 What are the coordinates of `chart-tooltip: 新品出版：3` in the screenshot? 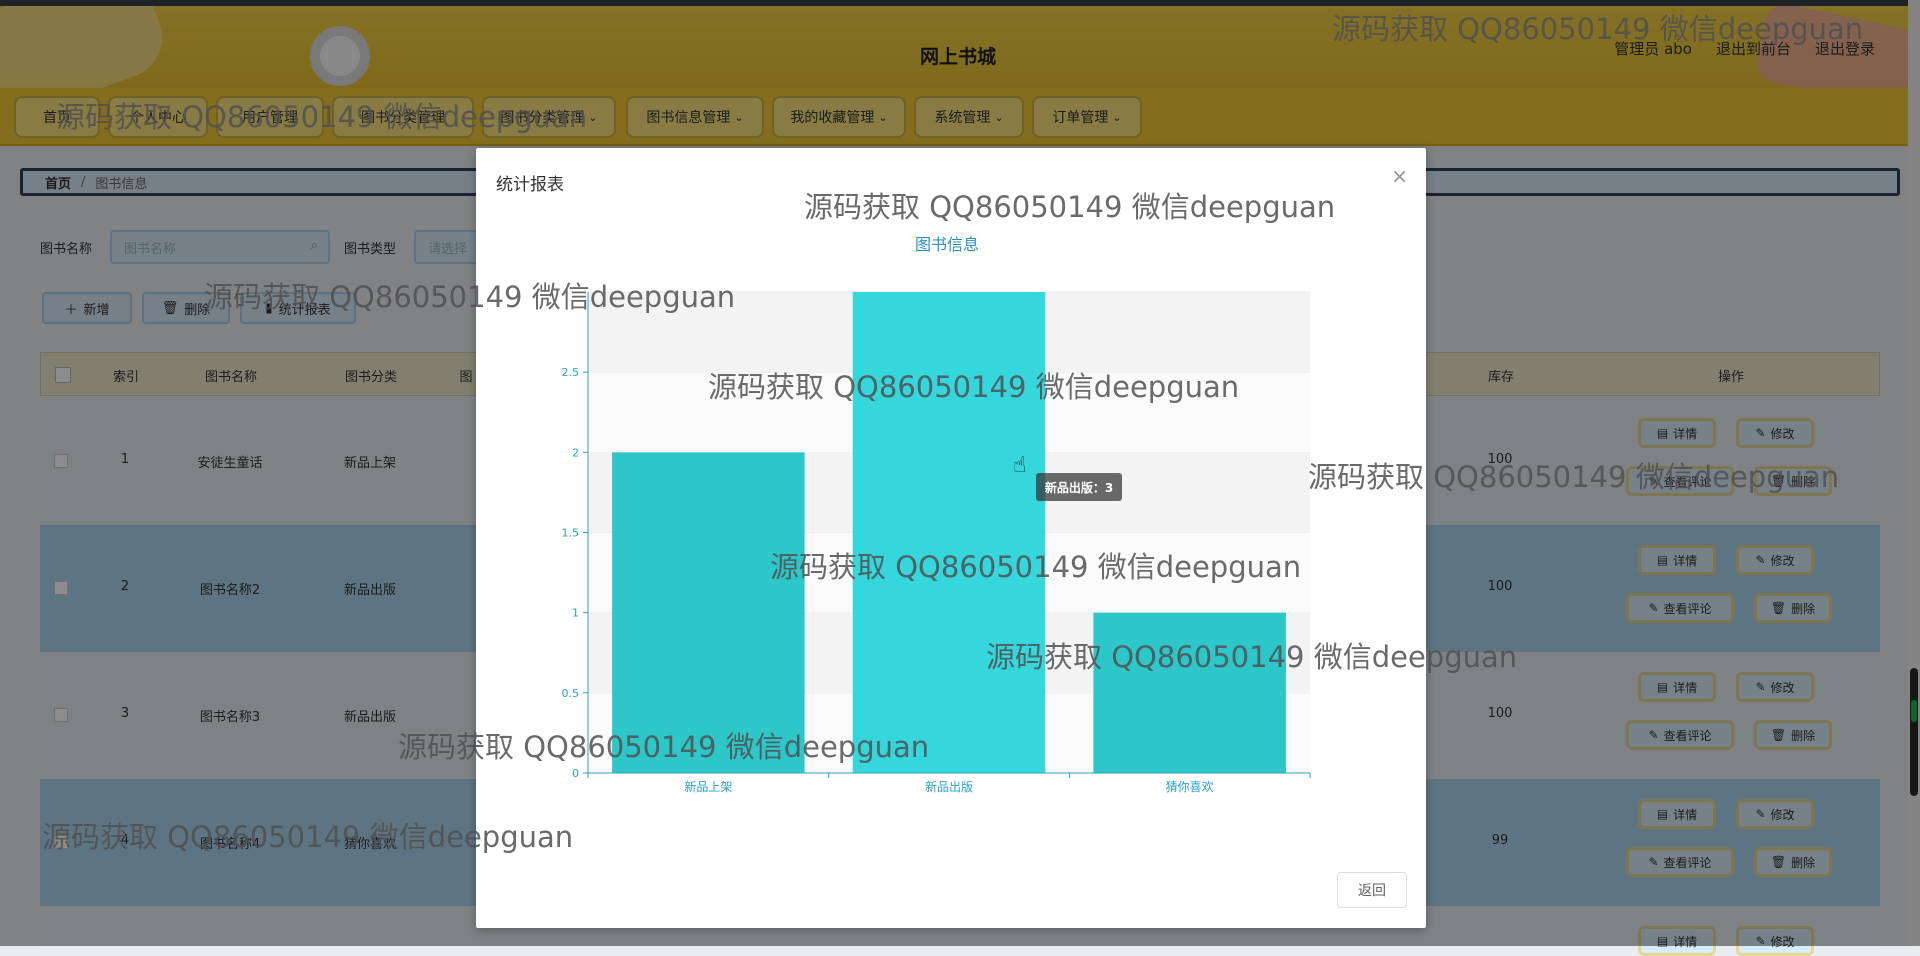 It's located at (1079, 487).